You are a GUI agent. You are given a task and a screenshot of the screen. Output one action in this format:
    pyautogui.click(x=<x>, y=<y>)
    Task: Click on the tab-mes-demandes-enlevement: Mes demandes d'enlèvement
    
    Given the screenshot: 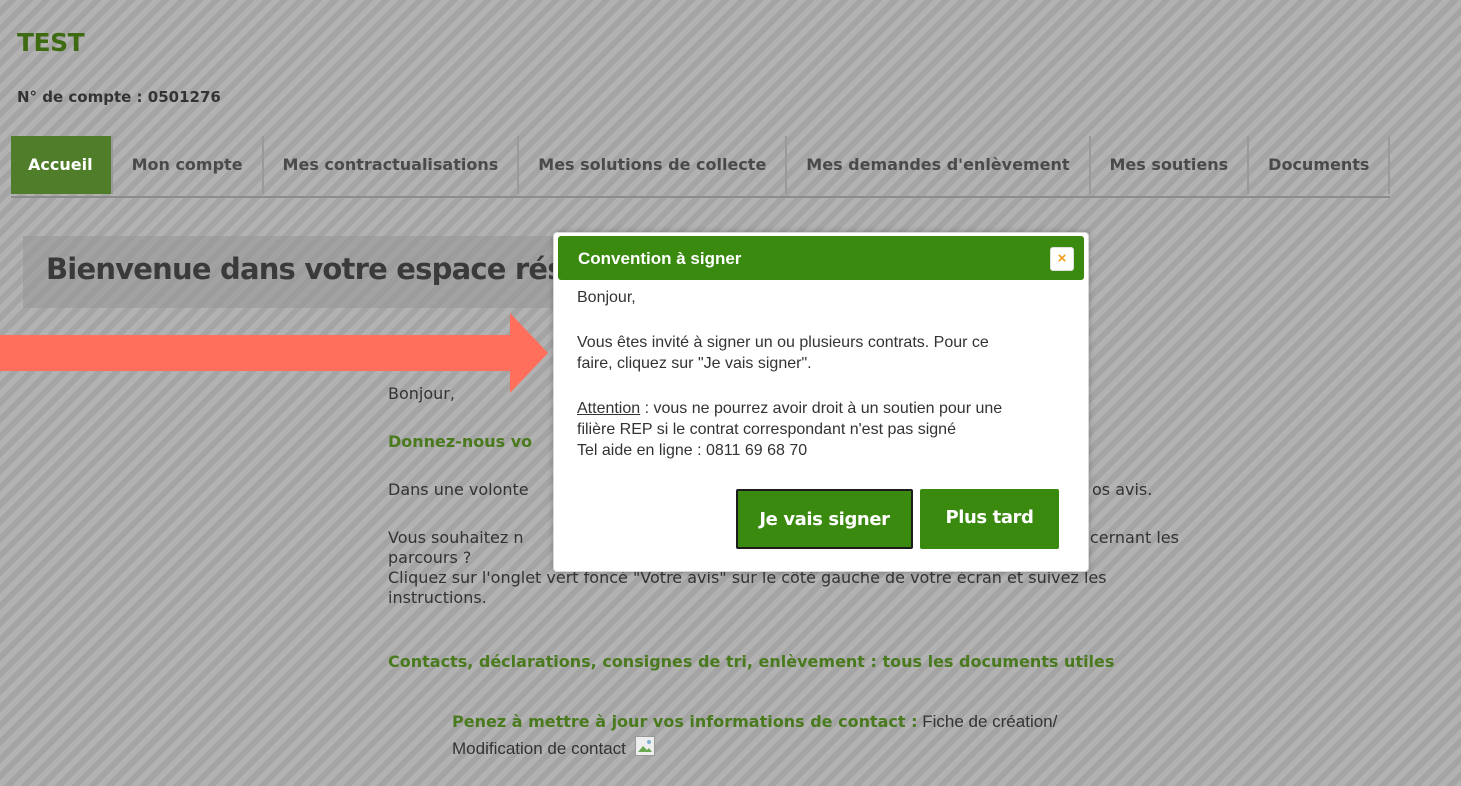 What is the action you would take?
    pyautogui.click(x=939, y=165)
    